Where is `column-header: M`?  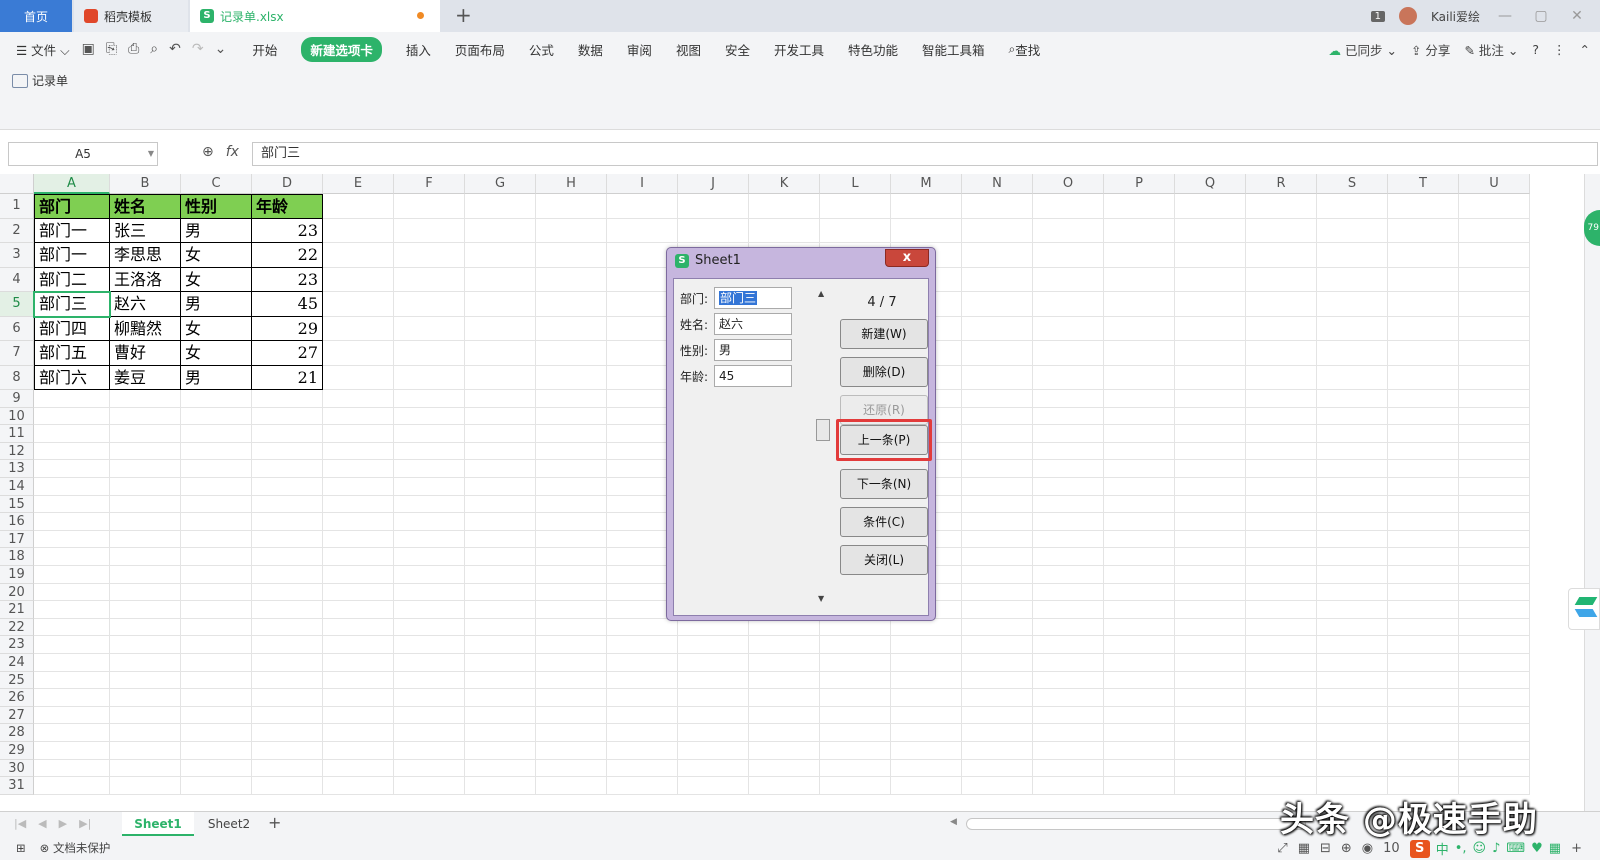 column-header: M is located at coordinates (926, 184).